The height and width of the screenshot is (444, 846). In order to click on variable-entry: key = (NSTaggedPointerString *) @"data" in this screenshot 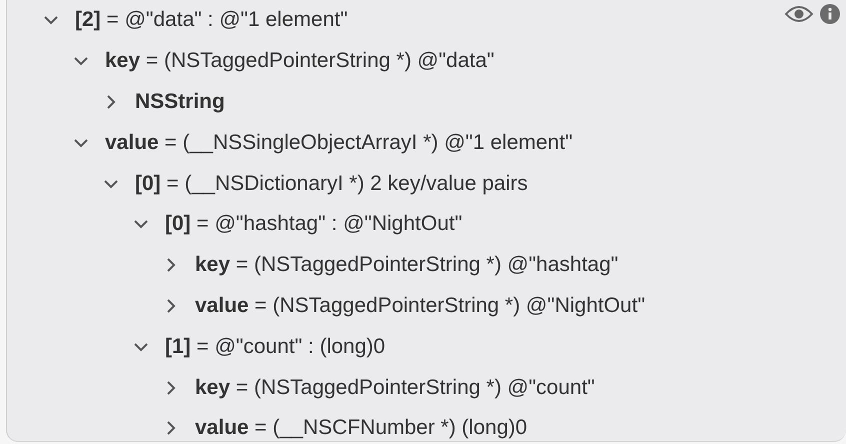, I will do `click(299, 61)`.